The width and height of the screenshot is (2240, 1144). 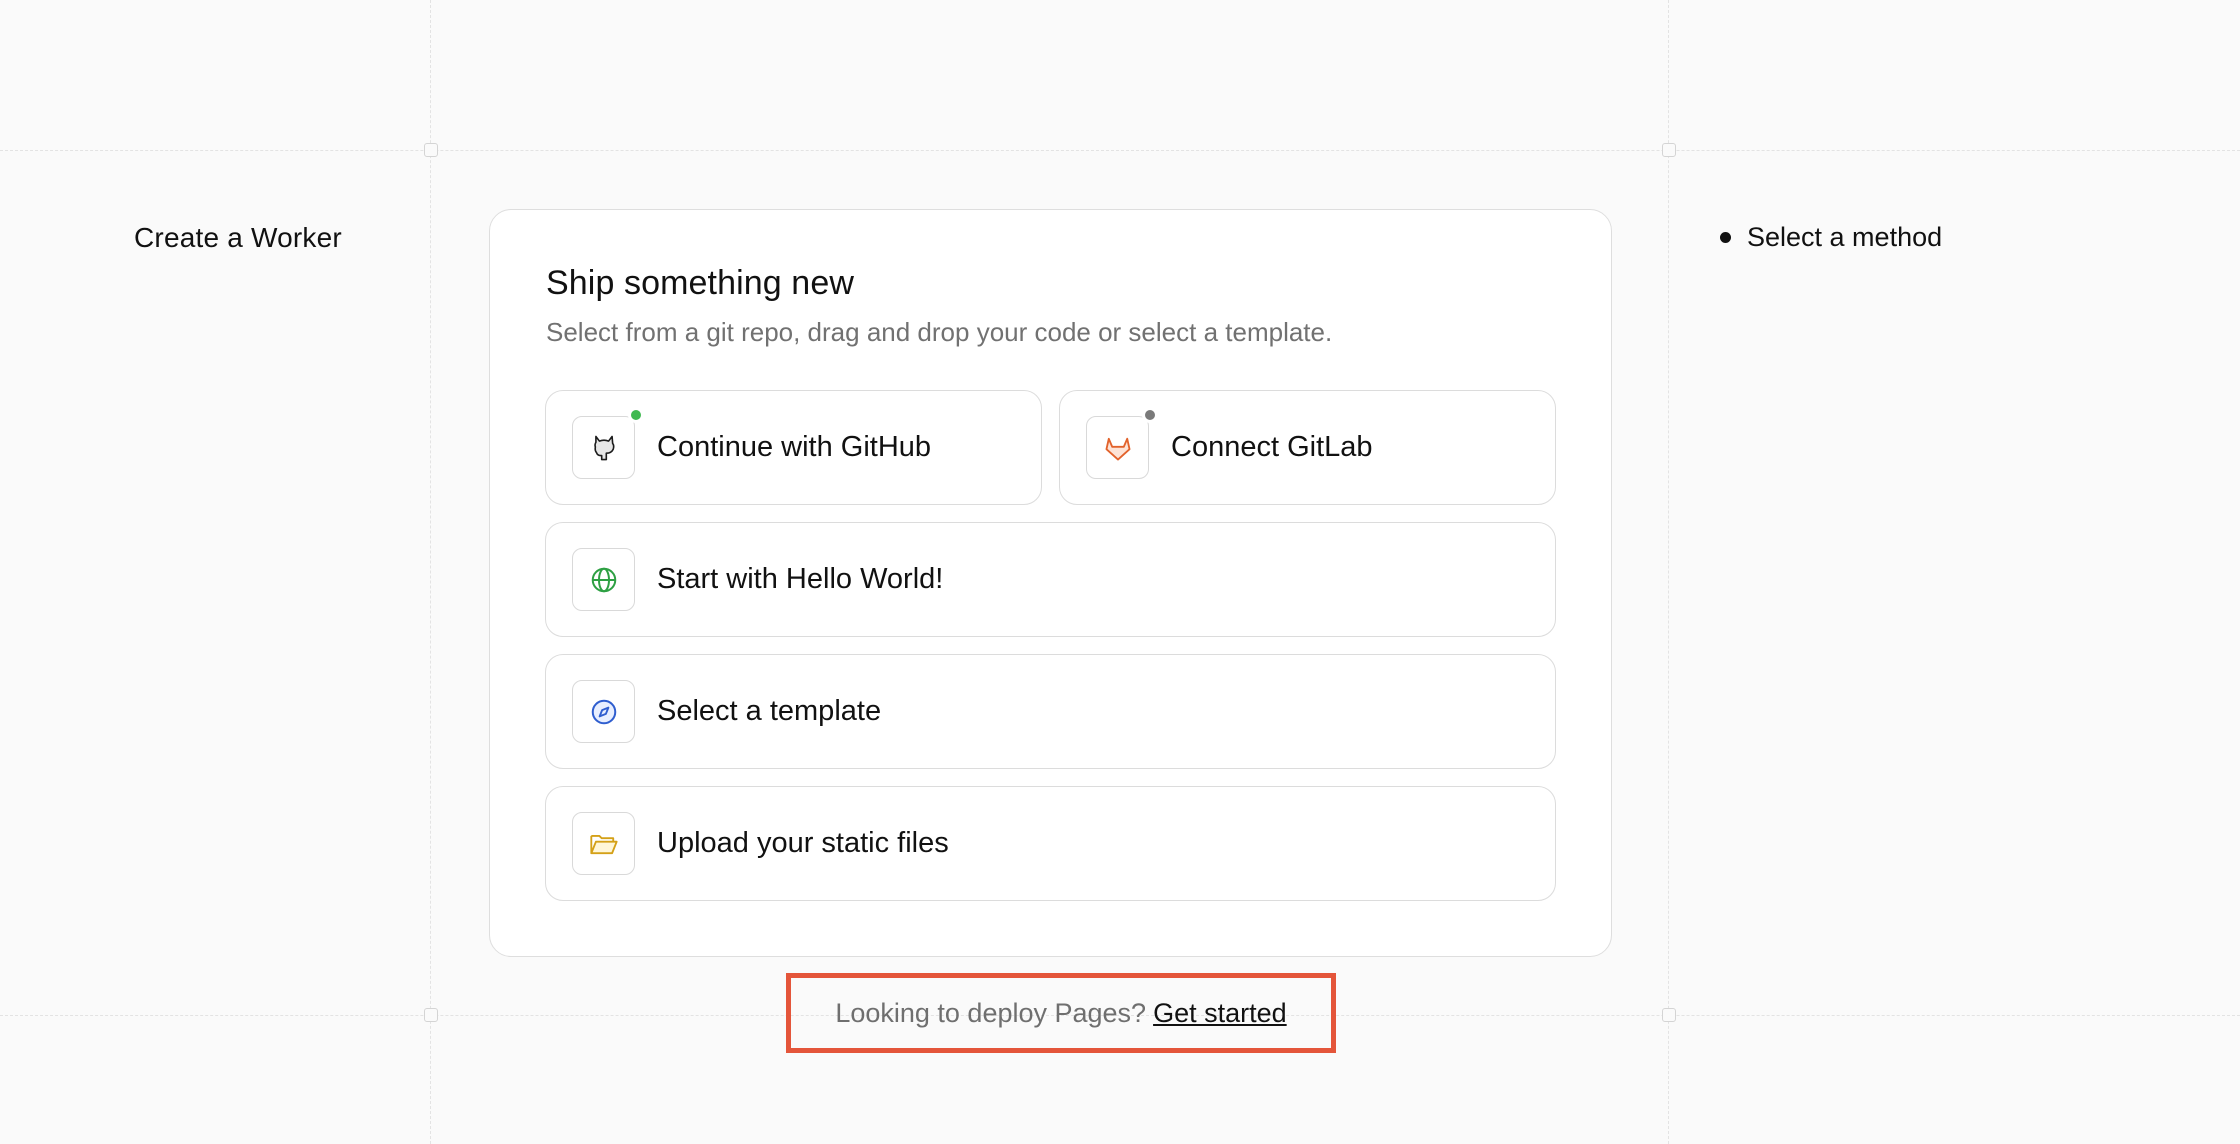 I want to click on continue-with-github-button: Continue with GitHub, so click(x=793, y=447).